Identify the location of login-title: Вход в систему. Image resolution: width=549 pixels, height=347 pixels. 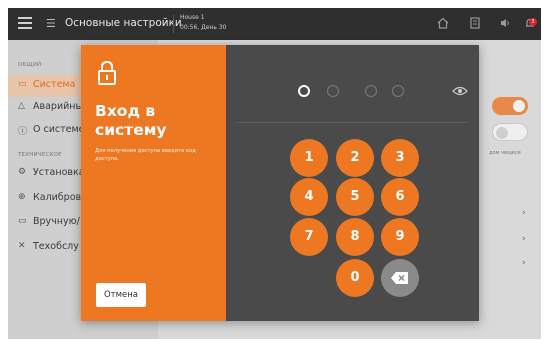
(131, 120).